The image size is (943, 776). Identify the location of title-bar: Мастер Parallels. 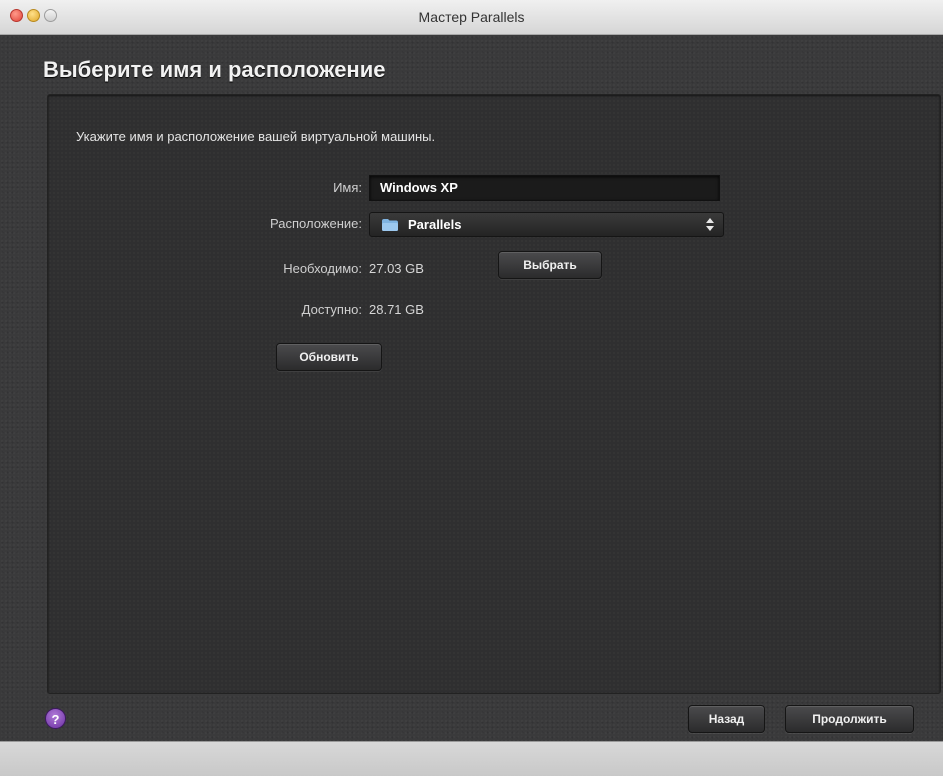
(471, 17).